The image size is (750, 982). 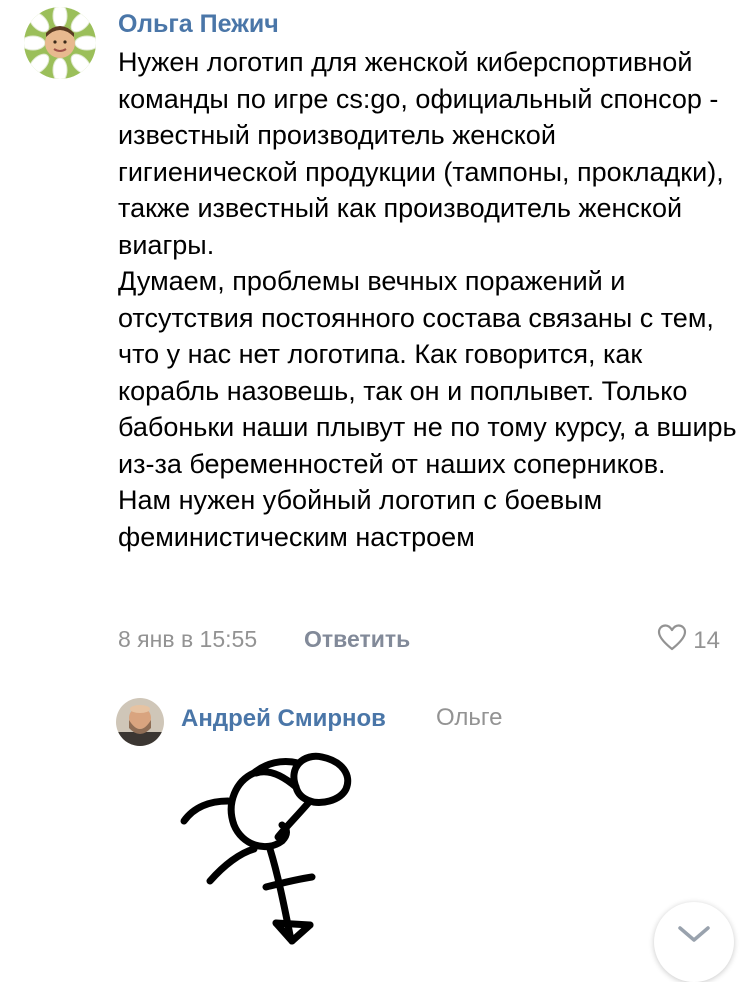 What do you see at coordinates (694, 936) in the screenshot?
I see `chevron-down-icon` at bounding box center [694, 936].